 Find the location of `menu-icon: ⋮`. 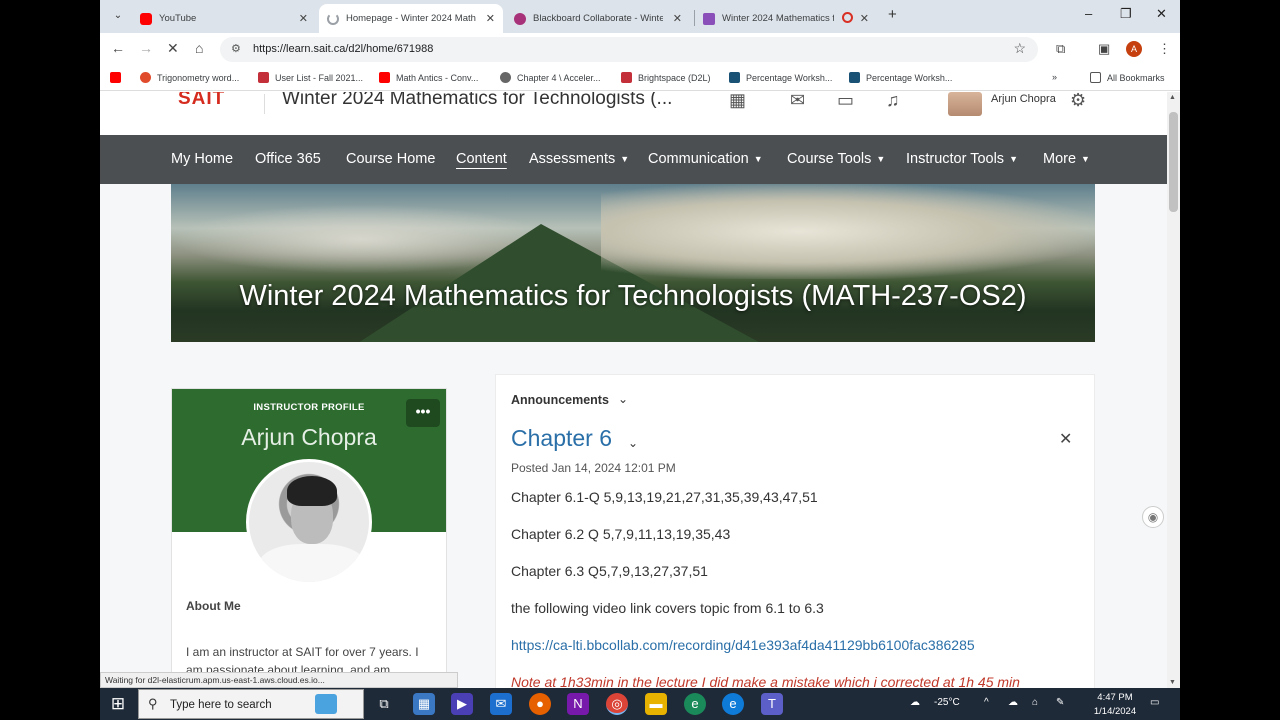

menu-icon: ⋮ is located at coordinates (1164, 49).